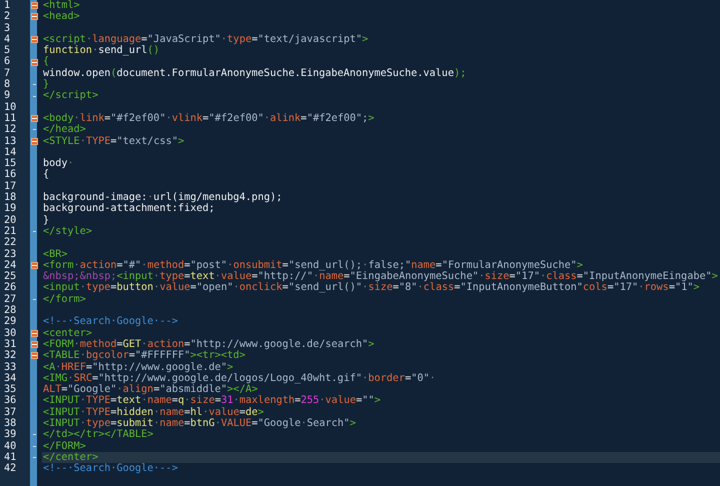 The height and width of the screenshot is (486, 720). What do you see at coordinates (10, 276) in the screenshot?
I see `line-number: 25` at bounding box center [10, 276].